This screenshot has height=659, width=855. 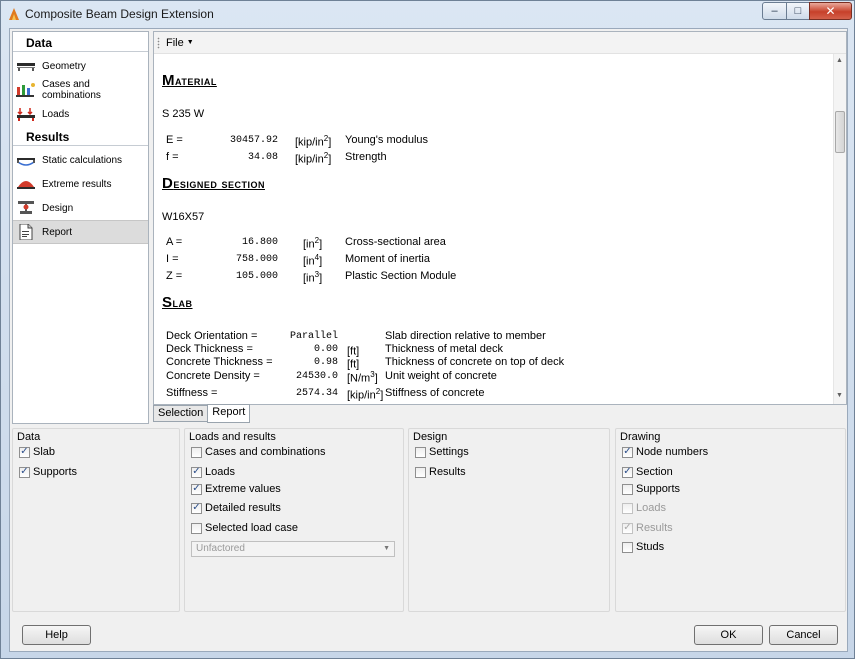 I want to click on report-unit: [in2], so click(x=313, y=243).